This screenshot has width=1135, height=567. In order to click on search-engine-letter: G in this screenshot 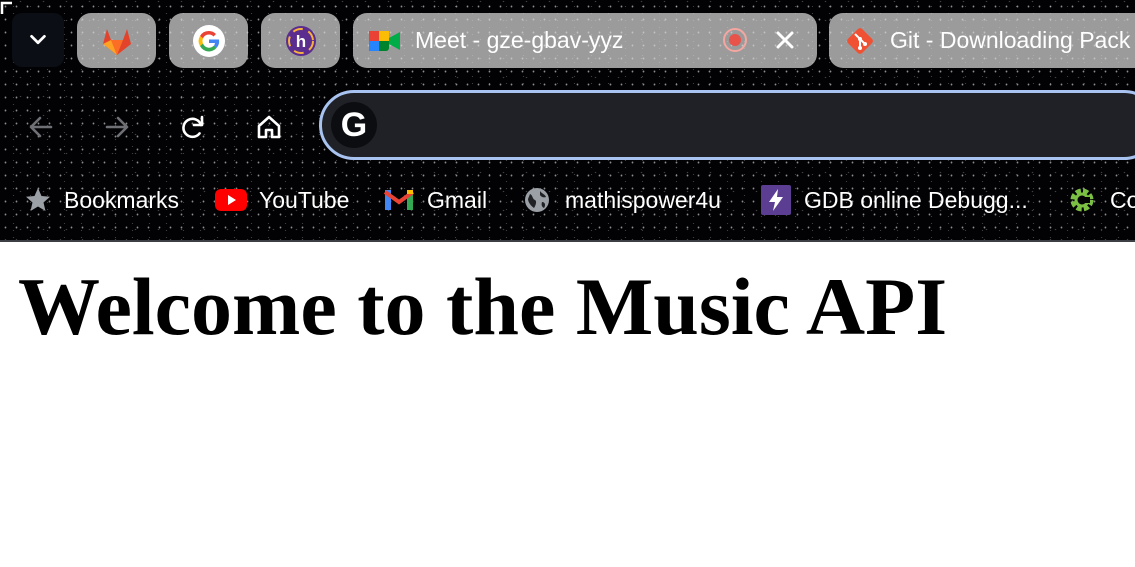, I will do `click(354, 125)`.